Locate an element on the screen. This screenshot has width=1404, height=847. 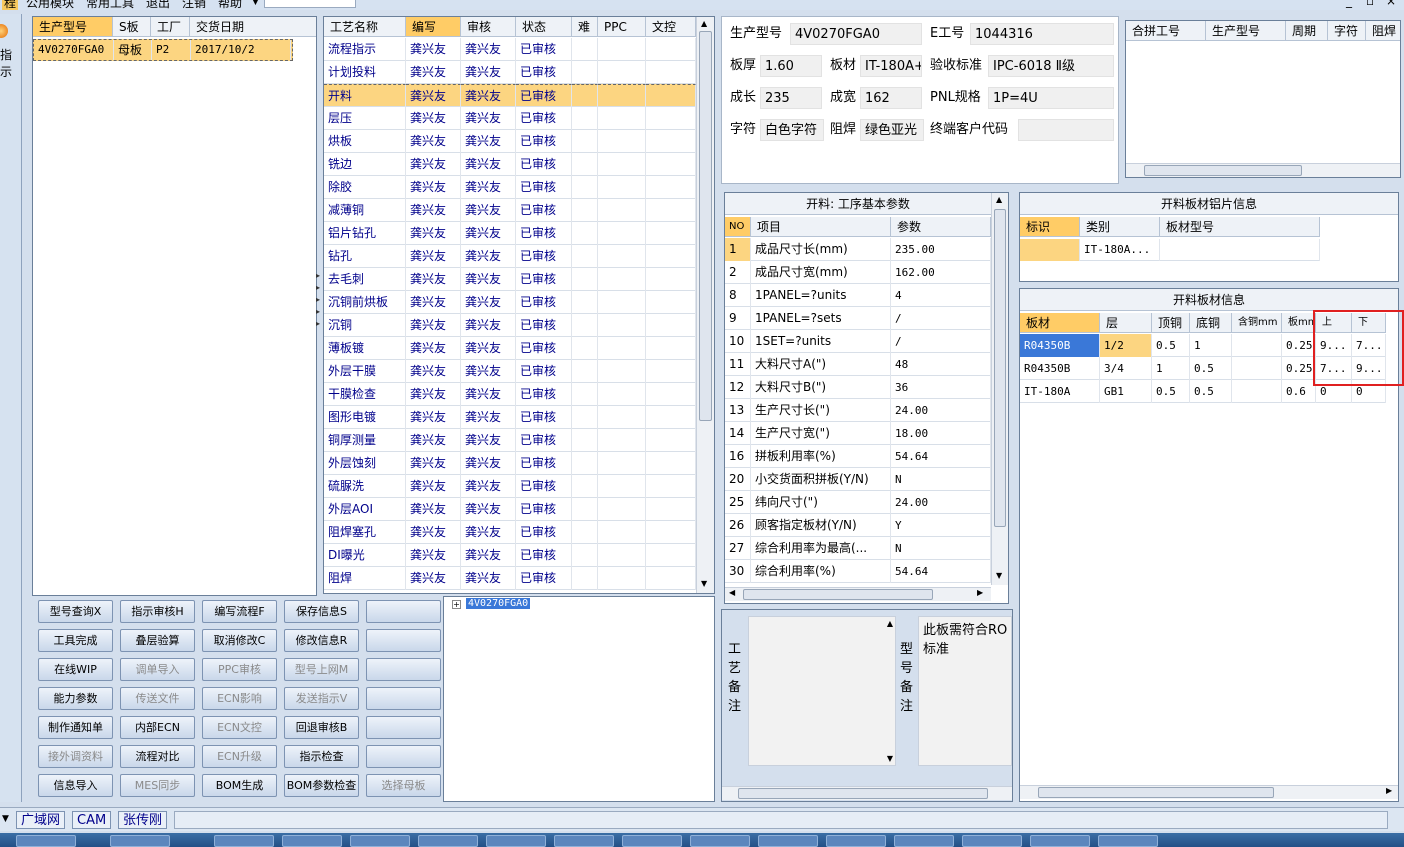
button-3-1: 传送文件 is located at coordinates (157, 698).